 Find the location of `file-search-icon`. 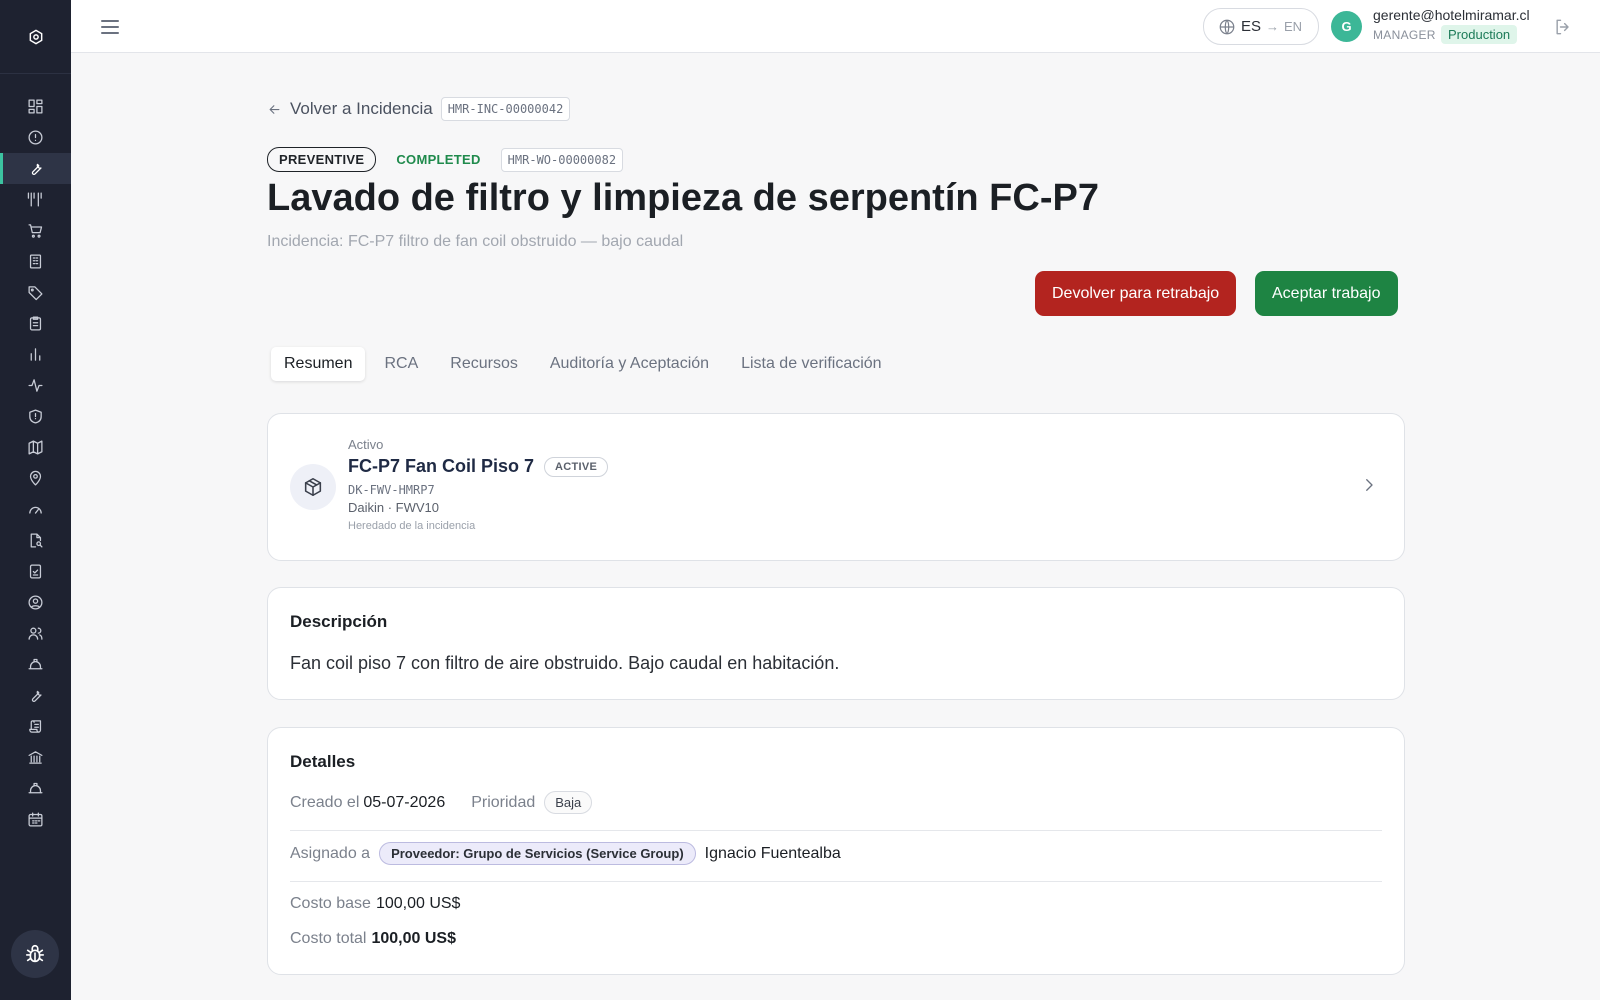

file-search-icon is located at coordinates (36, 540).